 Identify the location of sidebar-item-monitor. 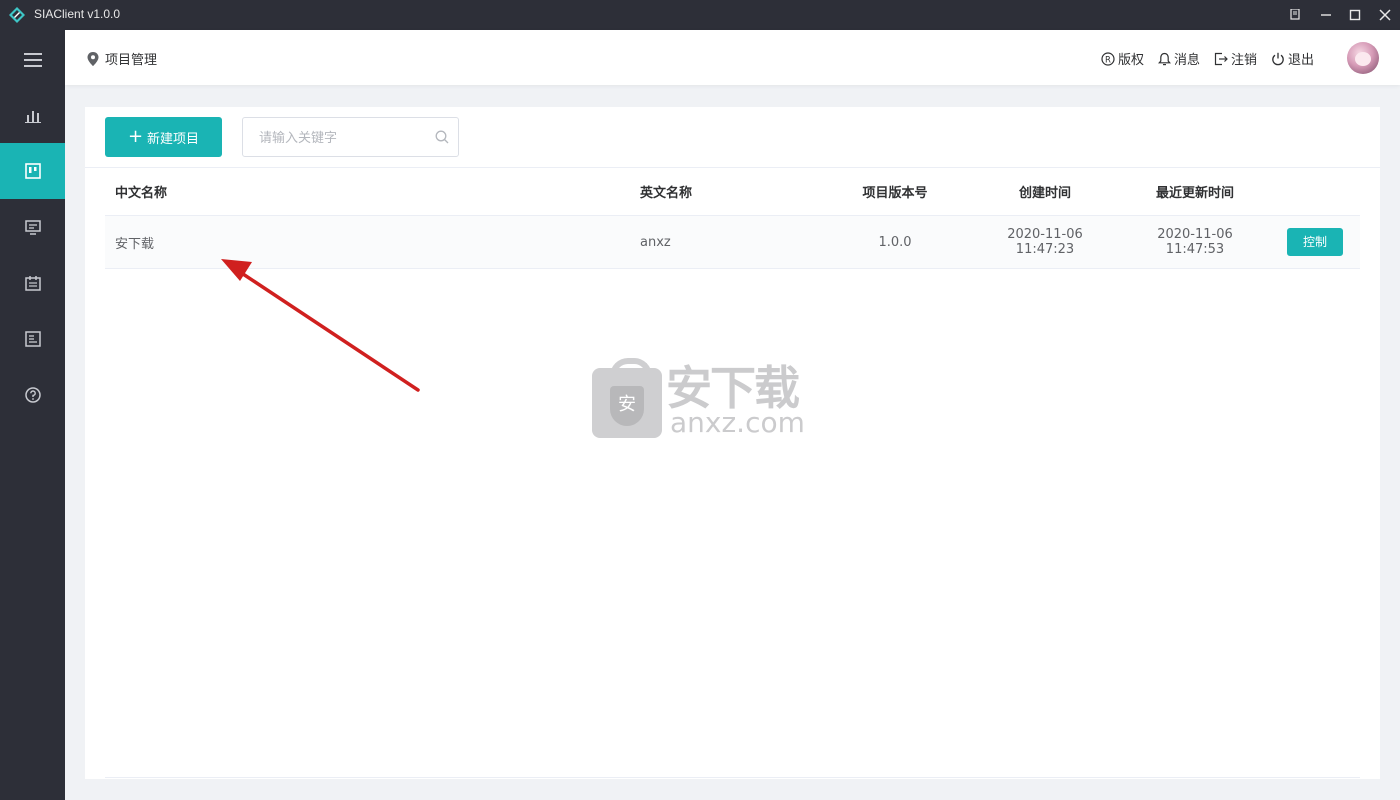
(32, 227).